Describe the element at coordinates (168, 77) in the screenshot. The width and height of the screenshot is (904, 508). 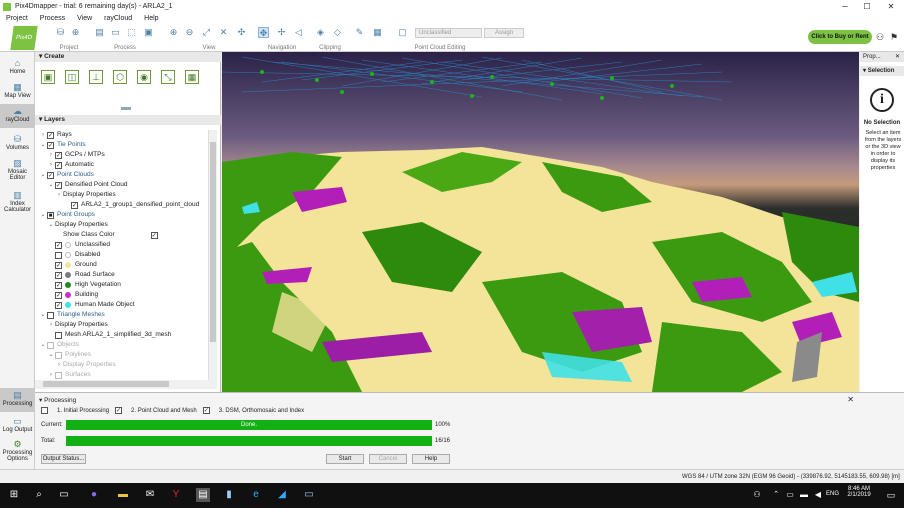
I see `create-line-icon: ⤡` at that location.